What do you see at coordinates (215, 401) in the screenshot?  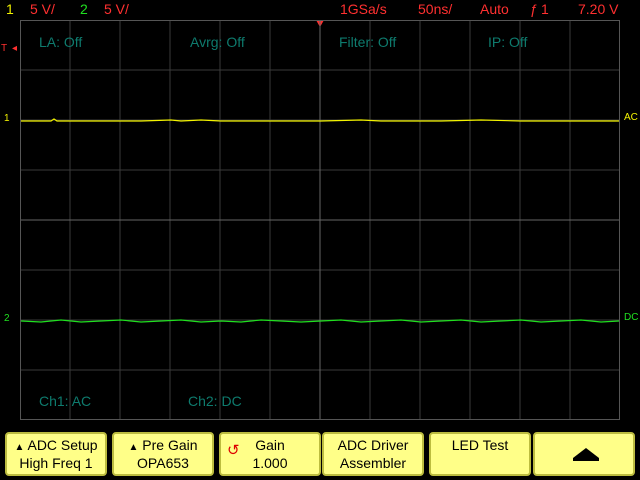 I see `ch2-coupling-label: Ch2: DC` at bounding box center [215, 401].